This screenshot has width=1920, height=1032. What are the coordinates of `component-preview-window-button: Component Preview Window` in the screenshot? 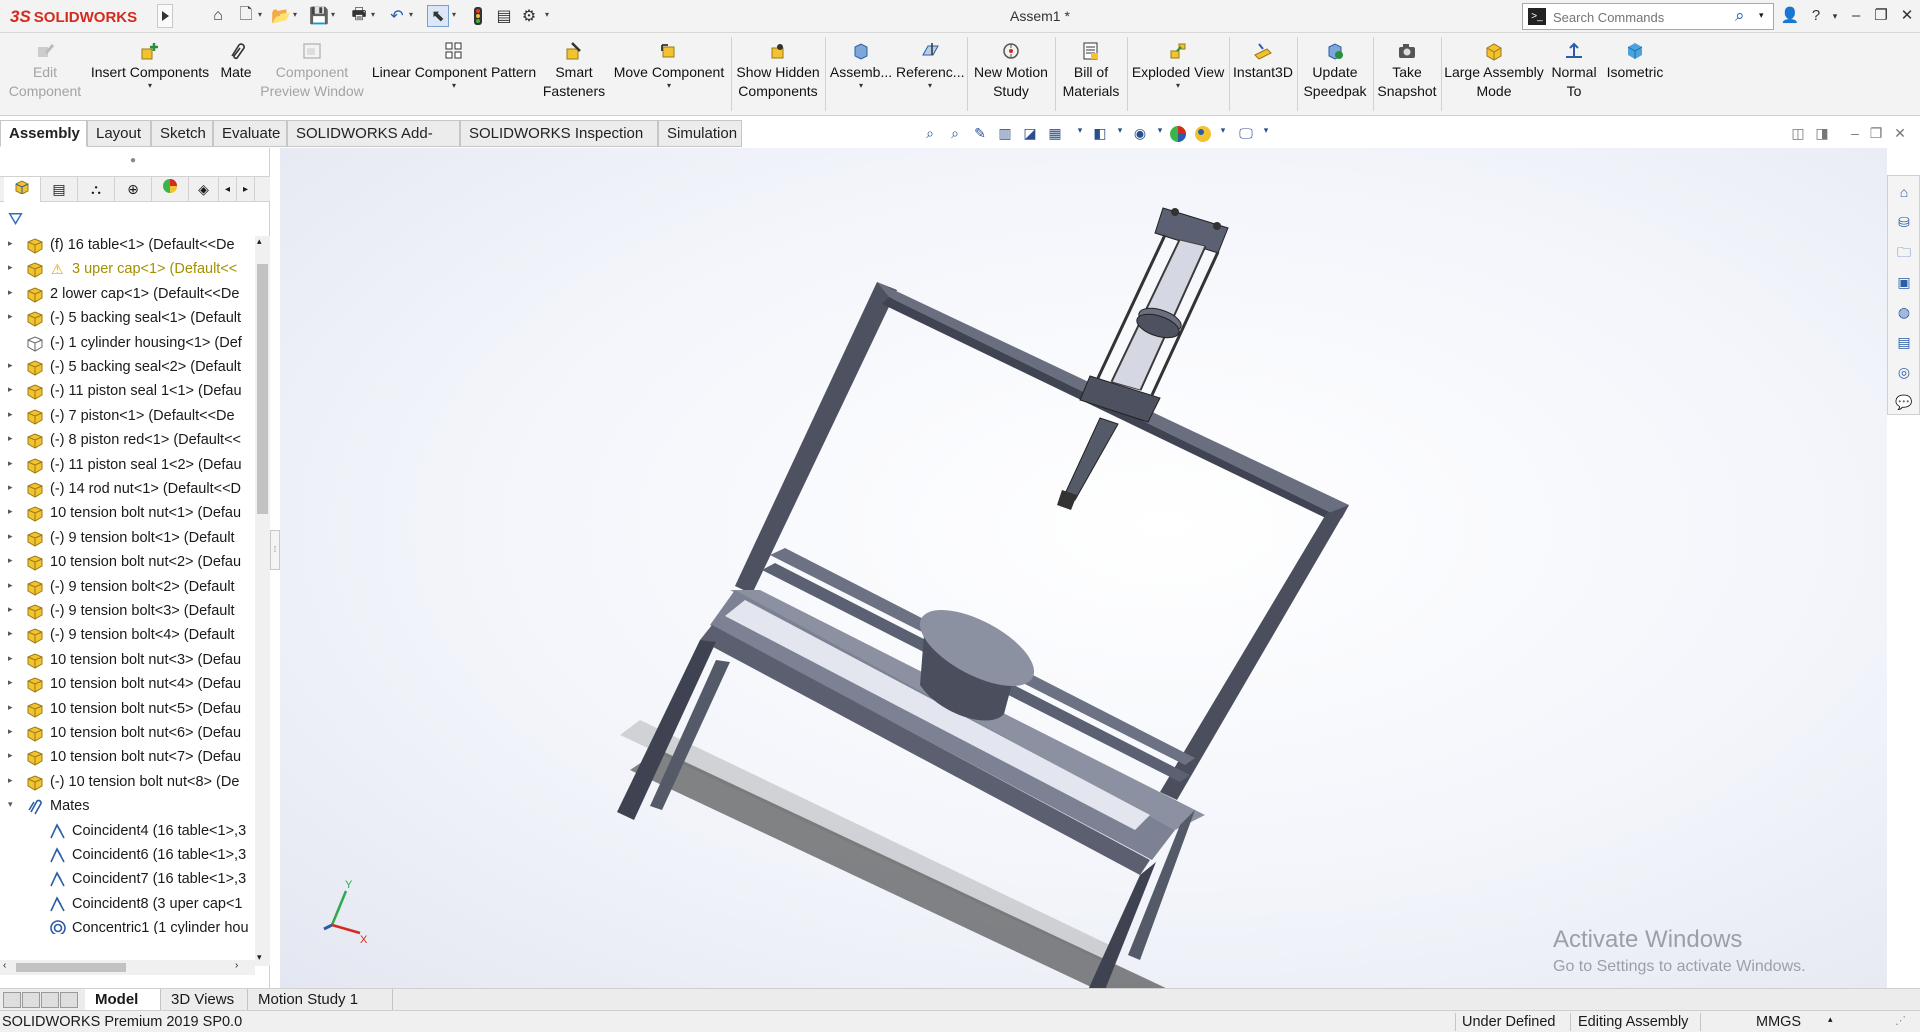 It's located at (312, 74).